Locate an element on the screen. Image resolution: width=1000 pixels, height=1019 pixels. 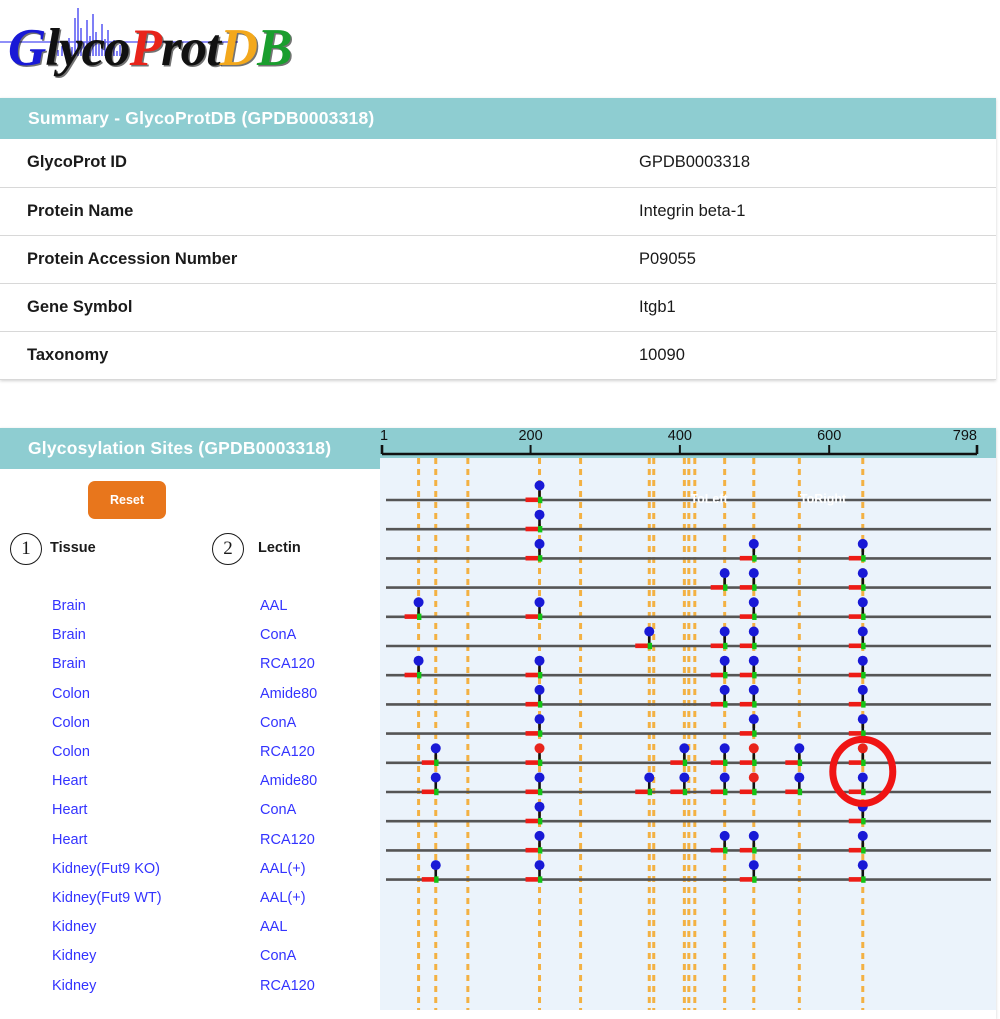
site-logo: GlycoProtDB is located at coordinates (210, 46).